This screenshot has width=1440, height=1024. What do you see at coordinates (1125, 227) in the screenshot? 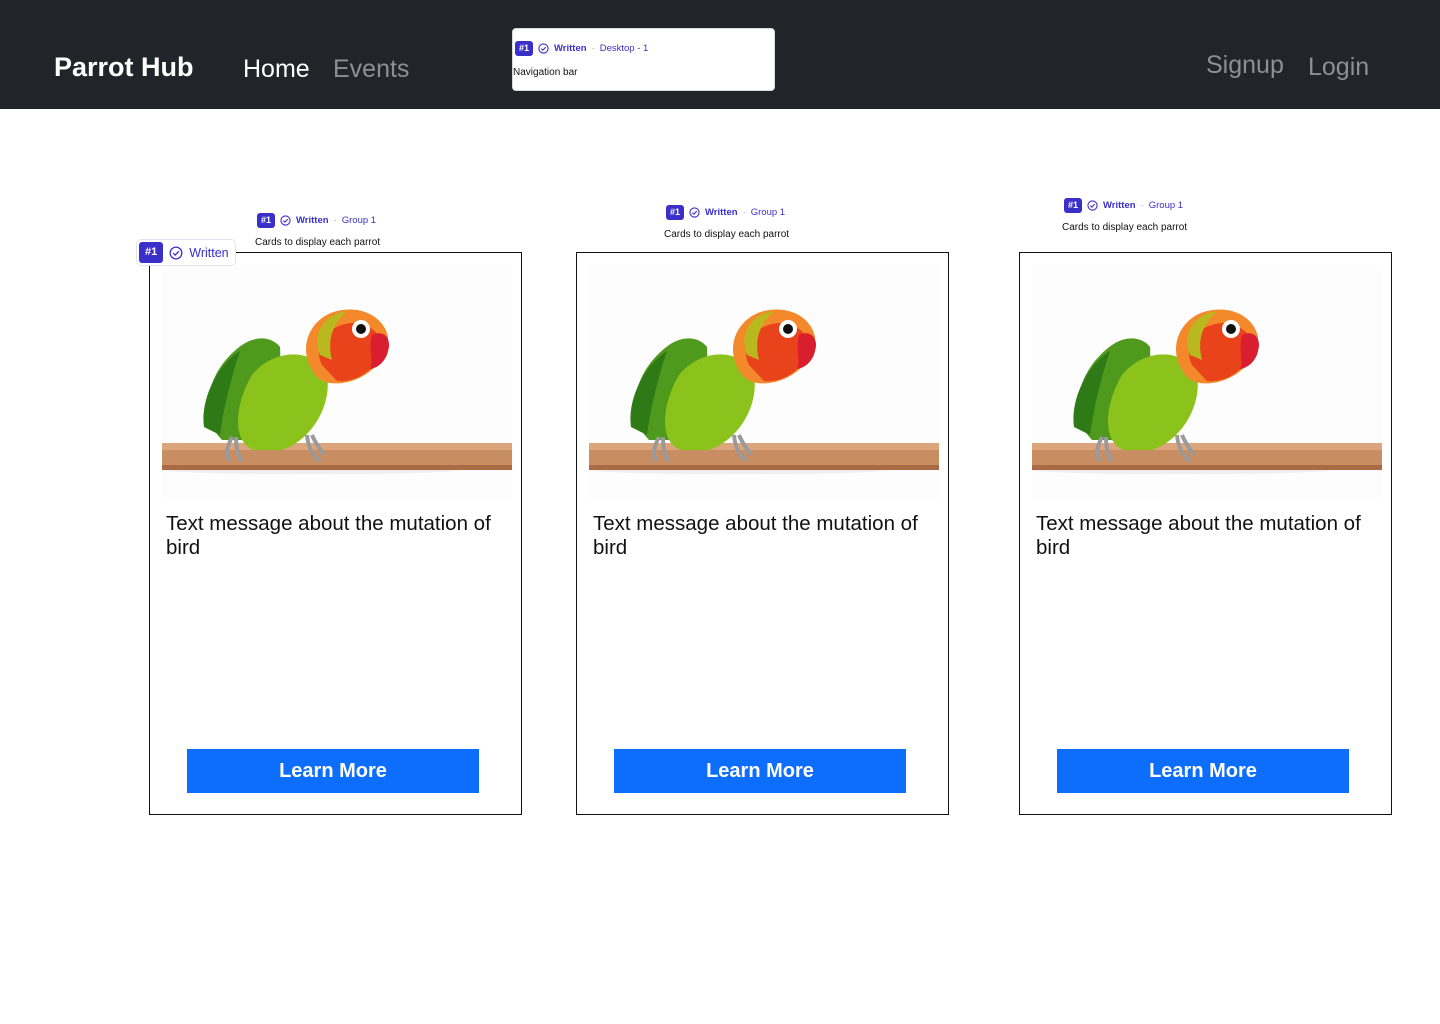
I see `annotation-description-card-3: Cards to display each parrot` at bounding box center [1125, 227].